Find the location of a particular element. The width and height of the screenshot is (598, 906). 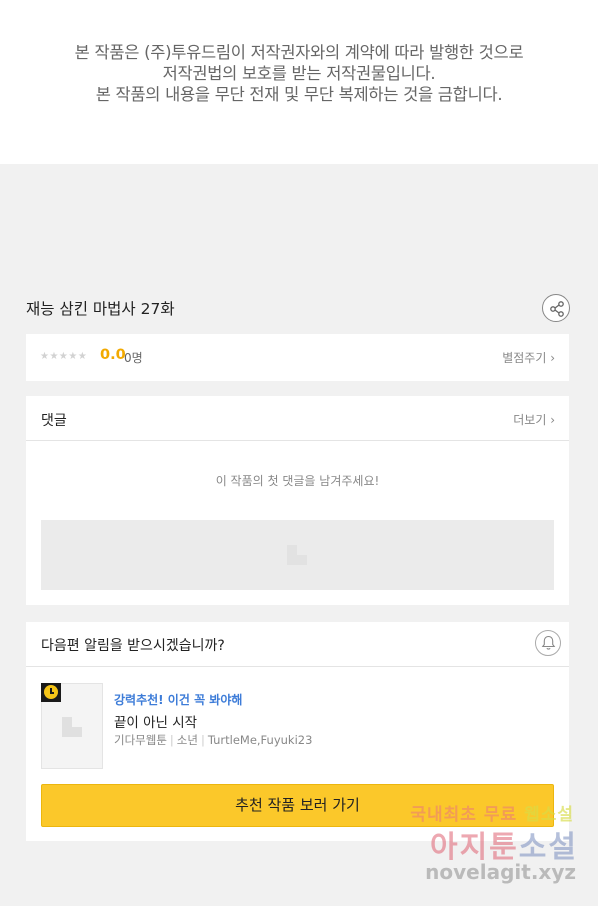

share-icon is located at coordinates (557, 309).